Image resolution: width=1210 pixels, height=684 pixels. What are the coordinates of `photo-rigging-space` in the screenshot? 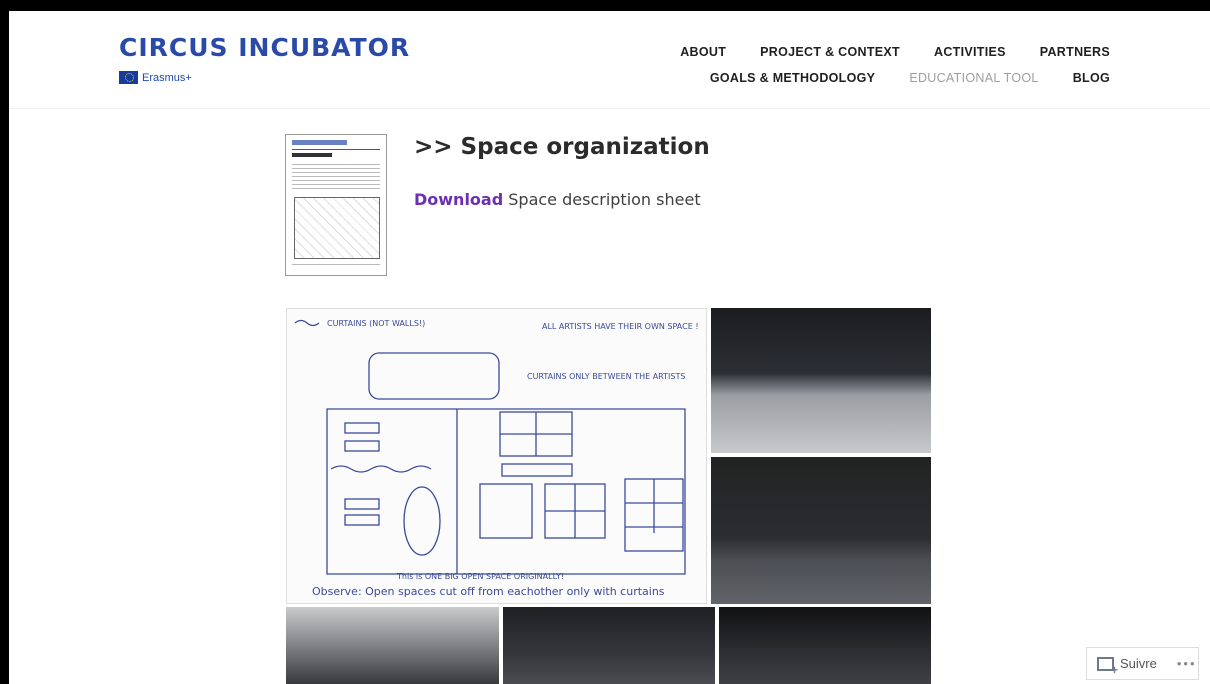 It's located at (825, 645).